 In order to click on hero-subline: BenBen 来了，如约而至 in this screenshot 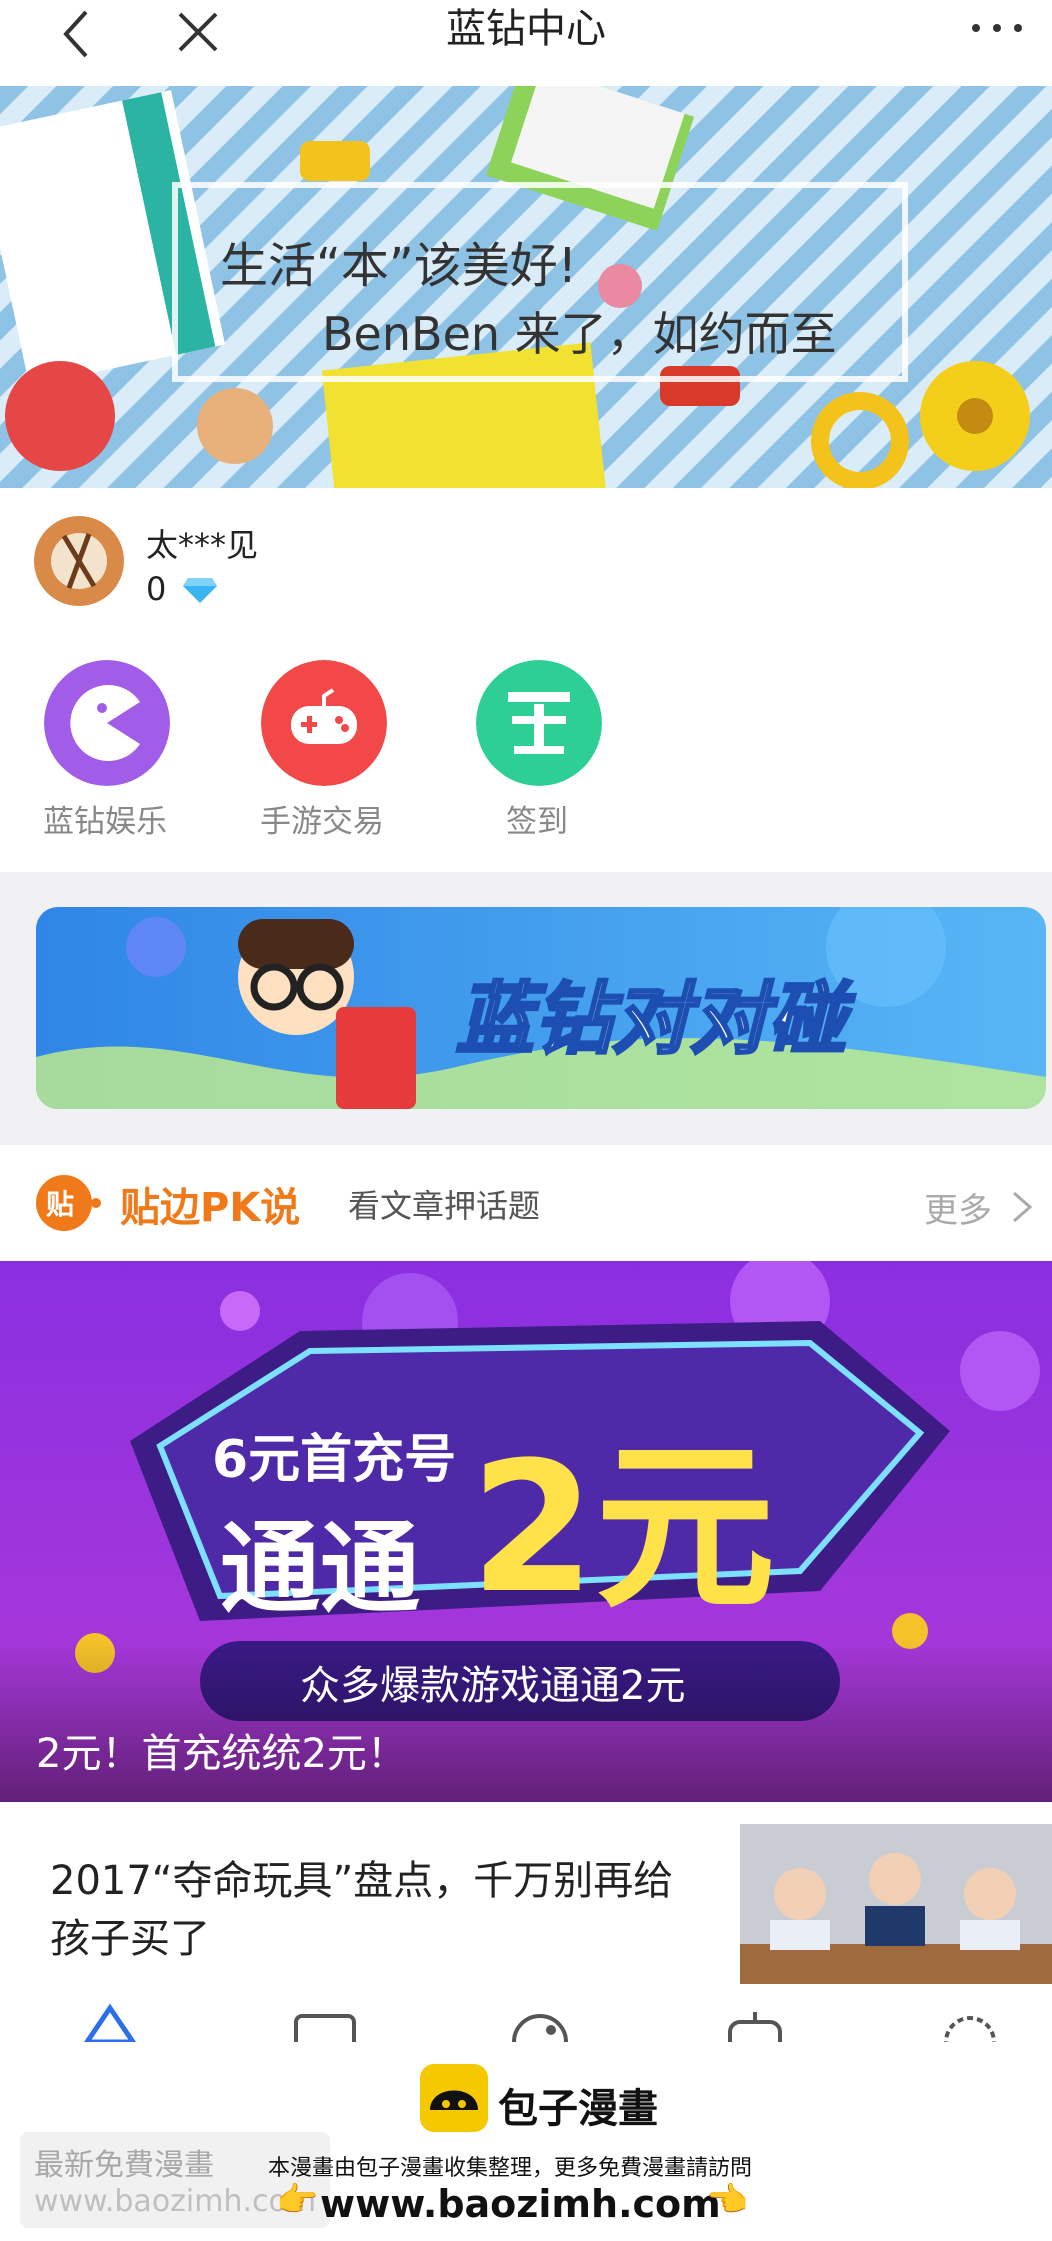, I will do `click(579, 334)`.